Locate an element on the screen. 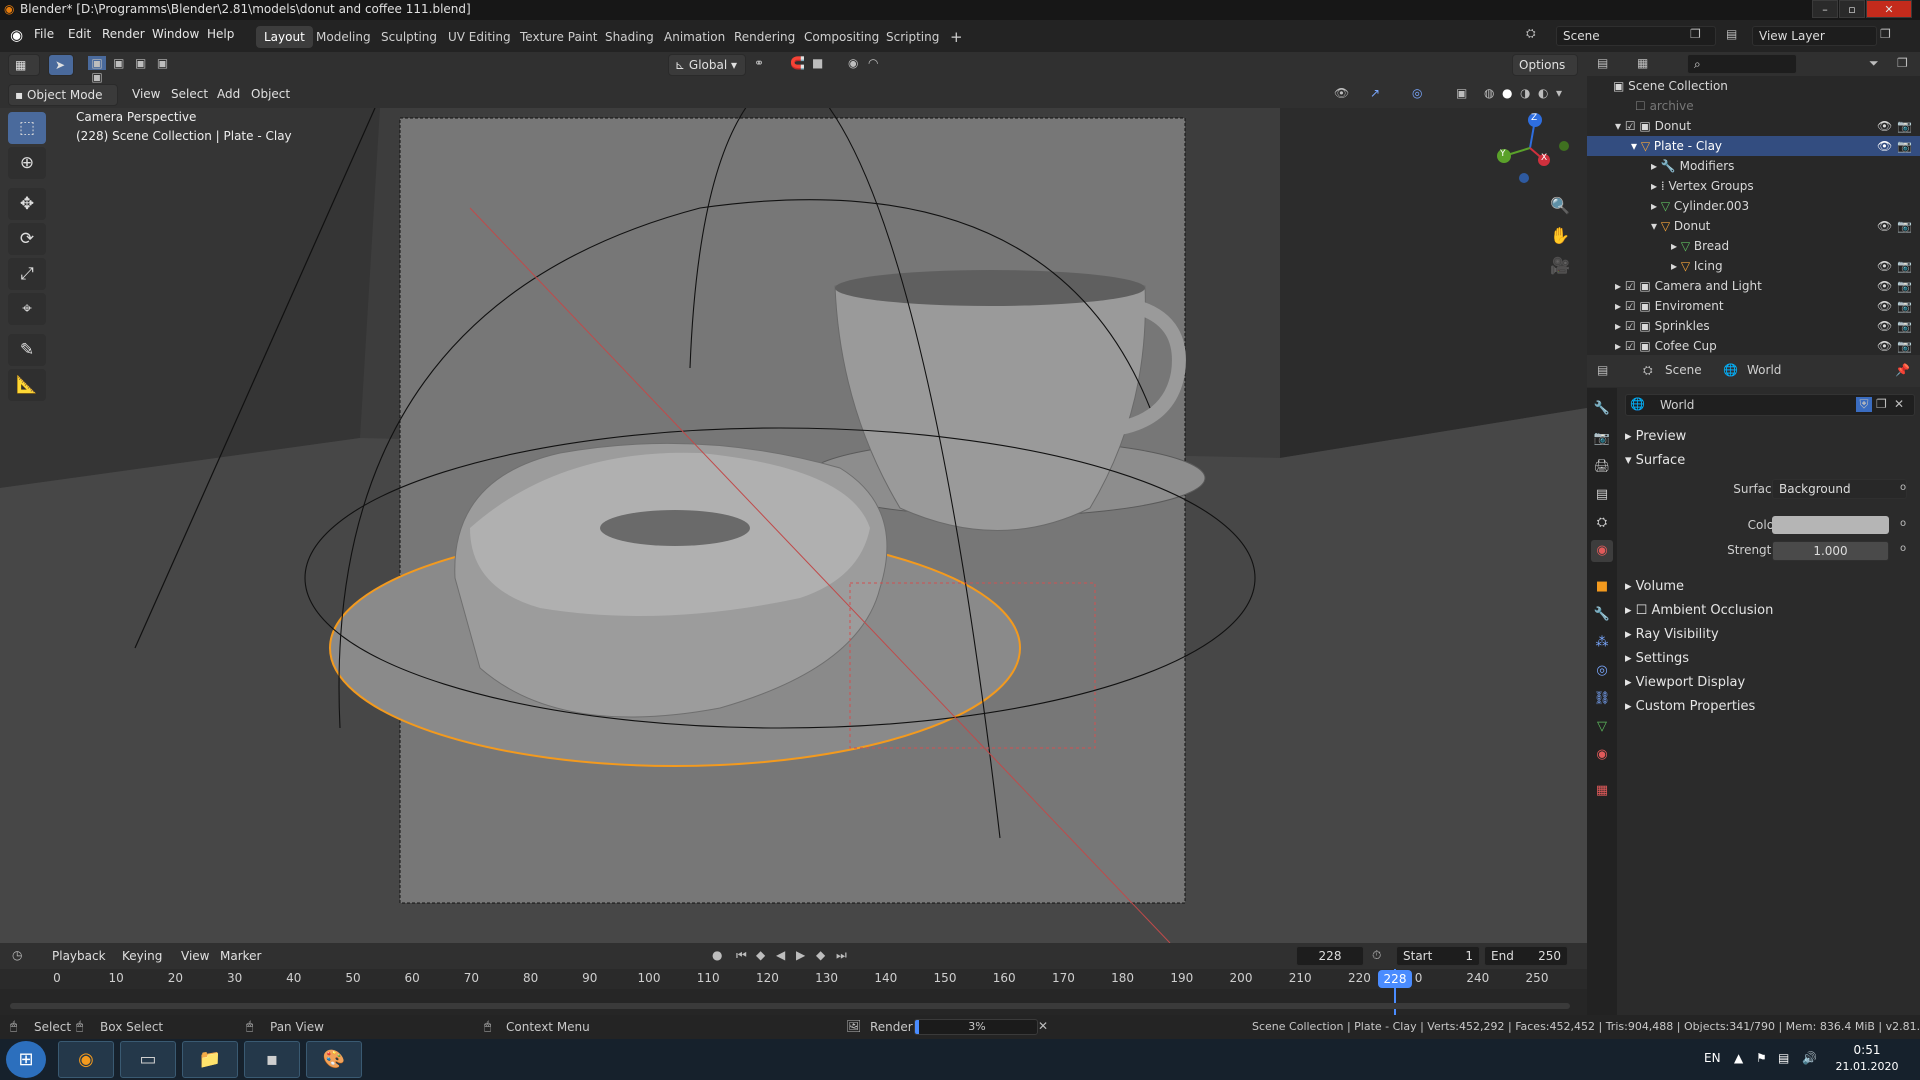  world-datablock: 🌐 World ⛨ ❐ ✕ is located at coordinates (1770, 405).